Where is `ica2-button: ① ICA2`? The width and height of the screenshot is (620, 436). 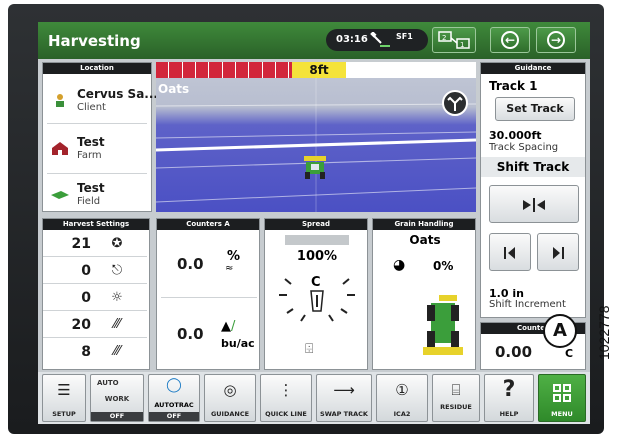
ica2-button: ① ICA2 is located at coordinates (402, 398).